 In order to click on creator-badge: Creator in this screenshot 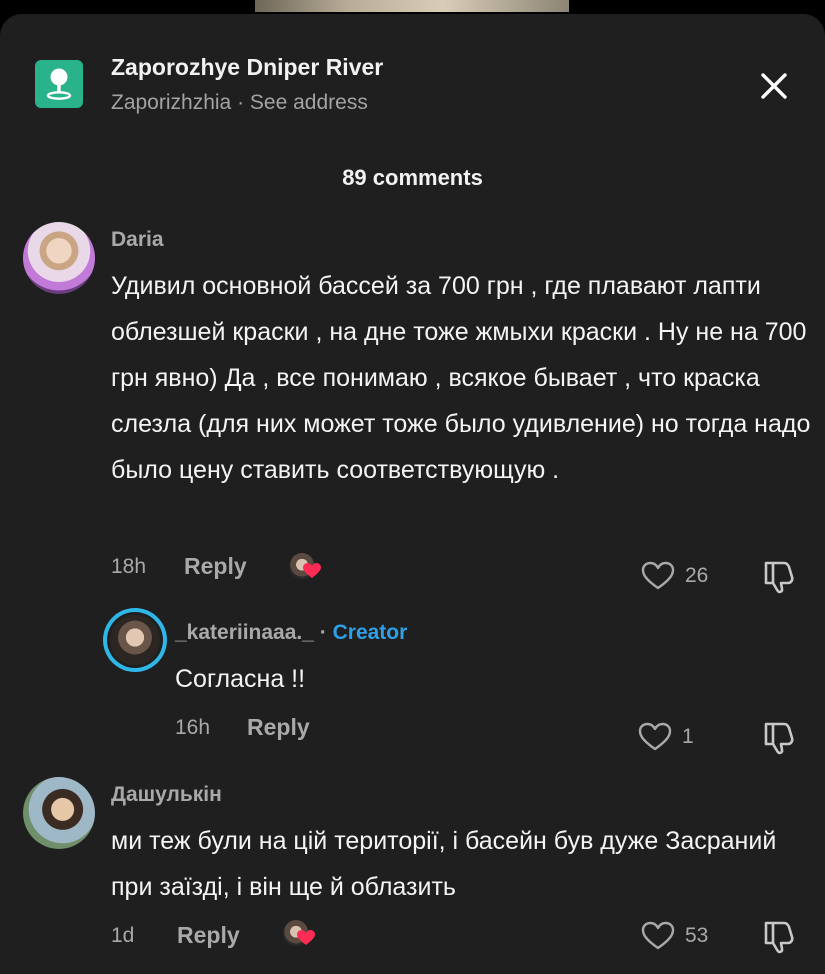, I will do `click(370, 632)`.